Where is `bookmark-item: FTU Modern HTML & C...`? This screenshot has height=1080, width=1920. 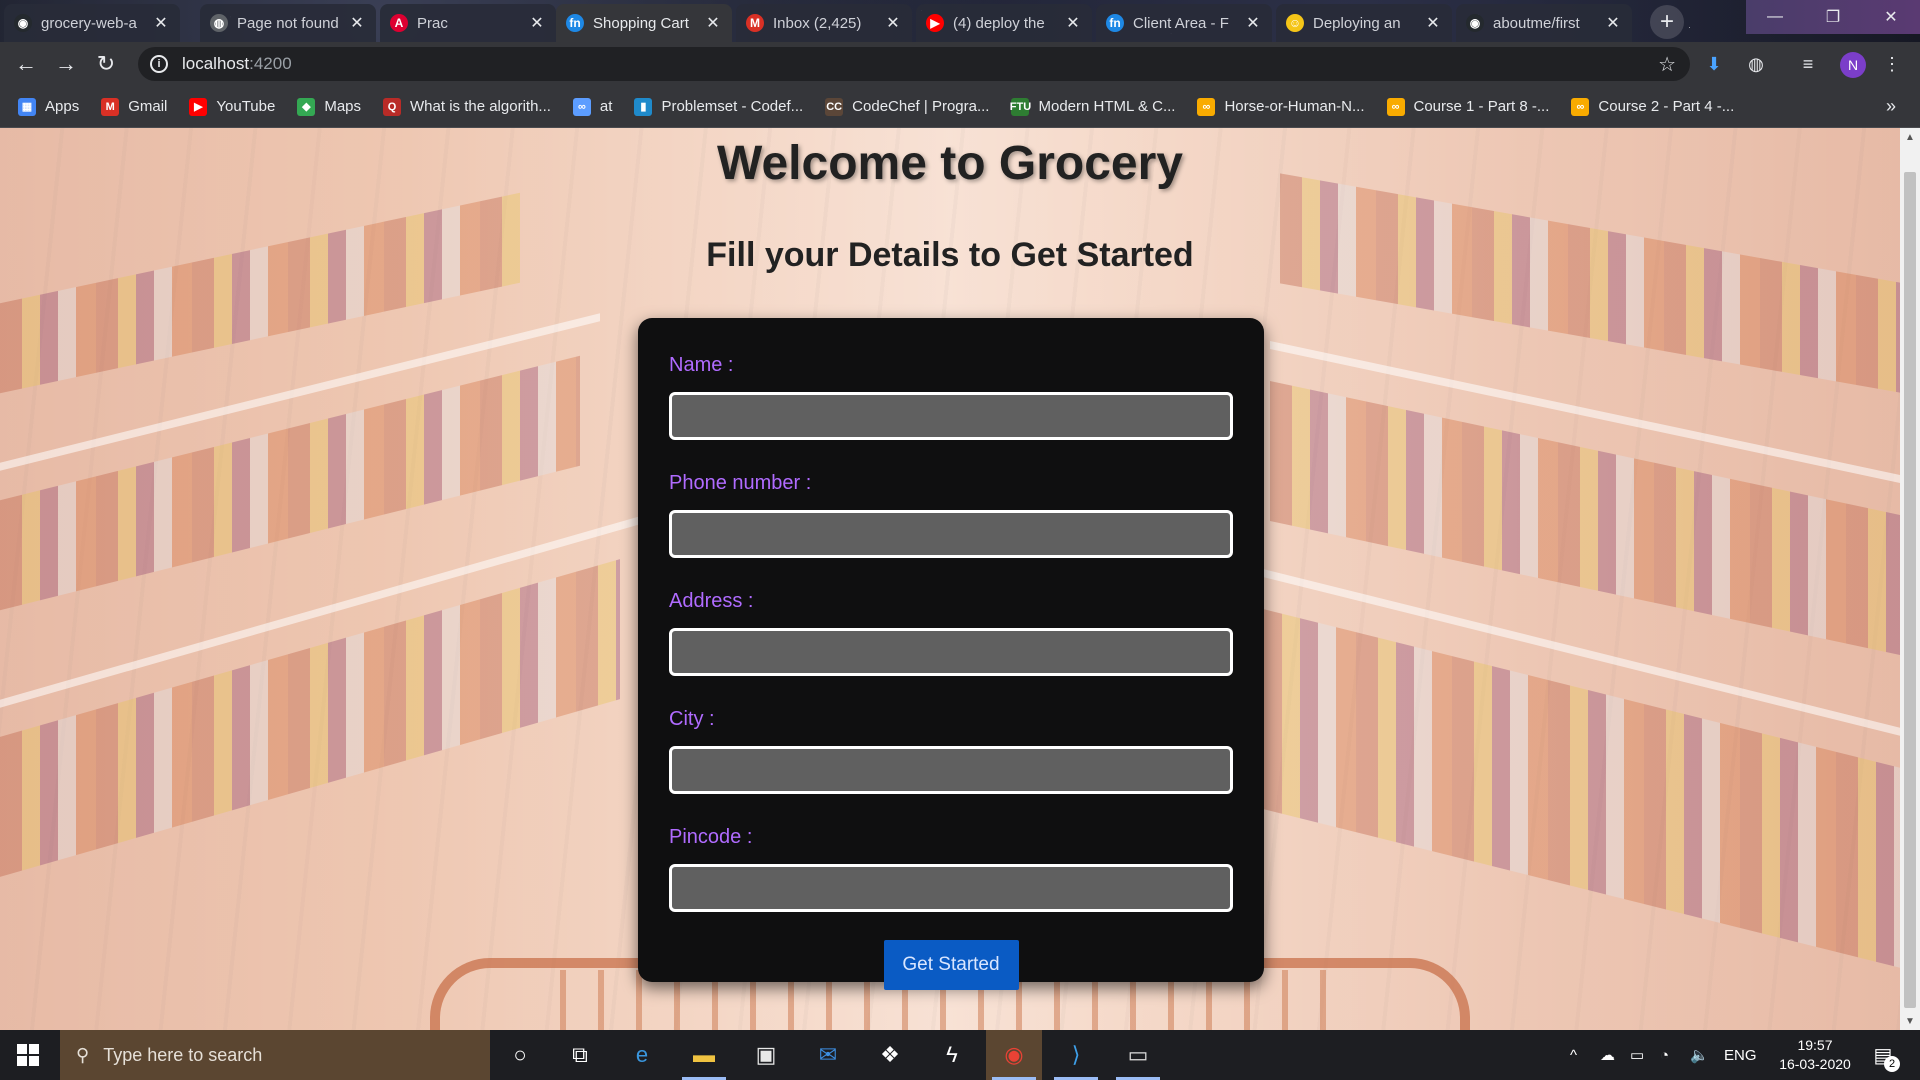 bookmark-item: FTU Modern HTML & C... is located at coordinates (1092, 106).